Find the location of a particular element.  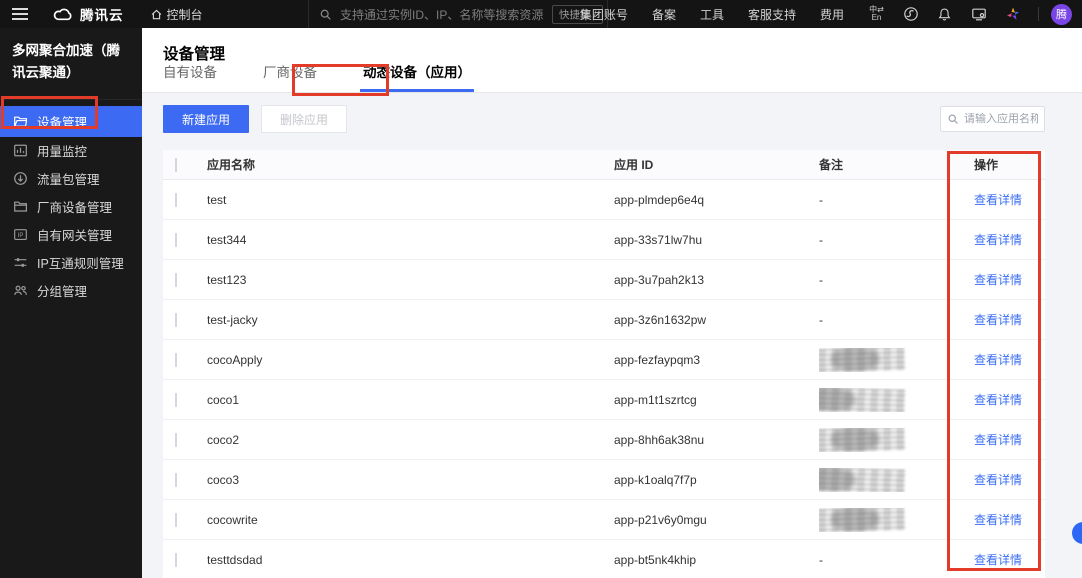

chart-icon is located at coordinates (20, 150).